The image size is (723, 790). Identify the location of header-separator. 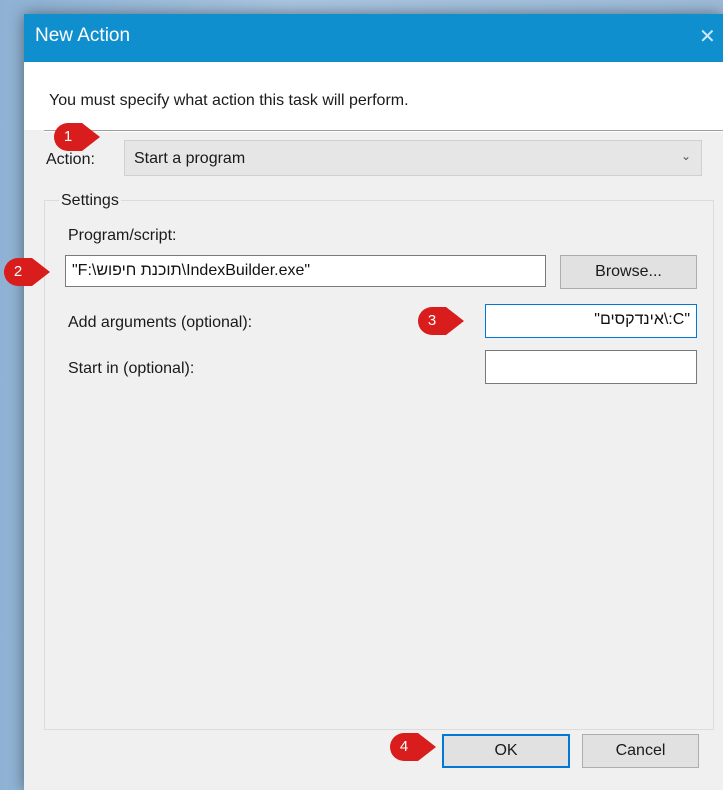
(383, 131).